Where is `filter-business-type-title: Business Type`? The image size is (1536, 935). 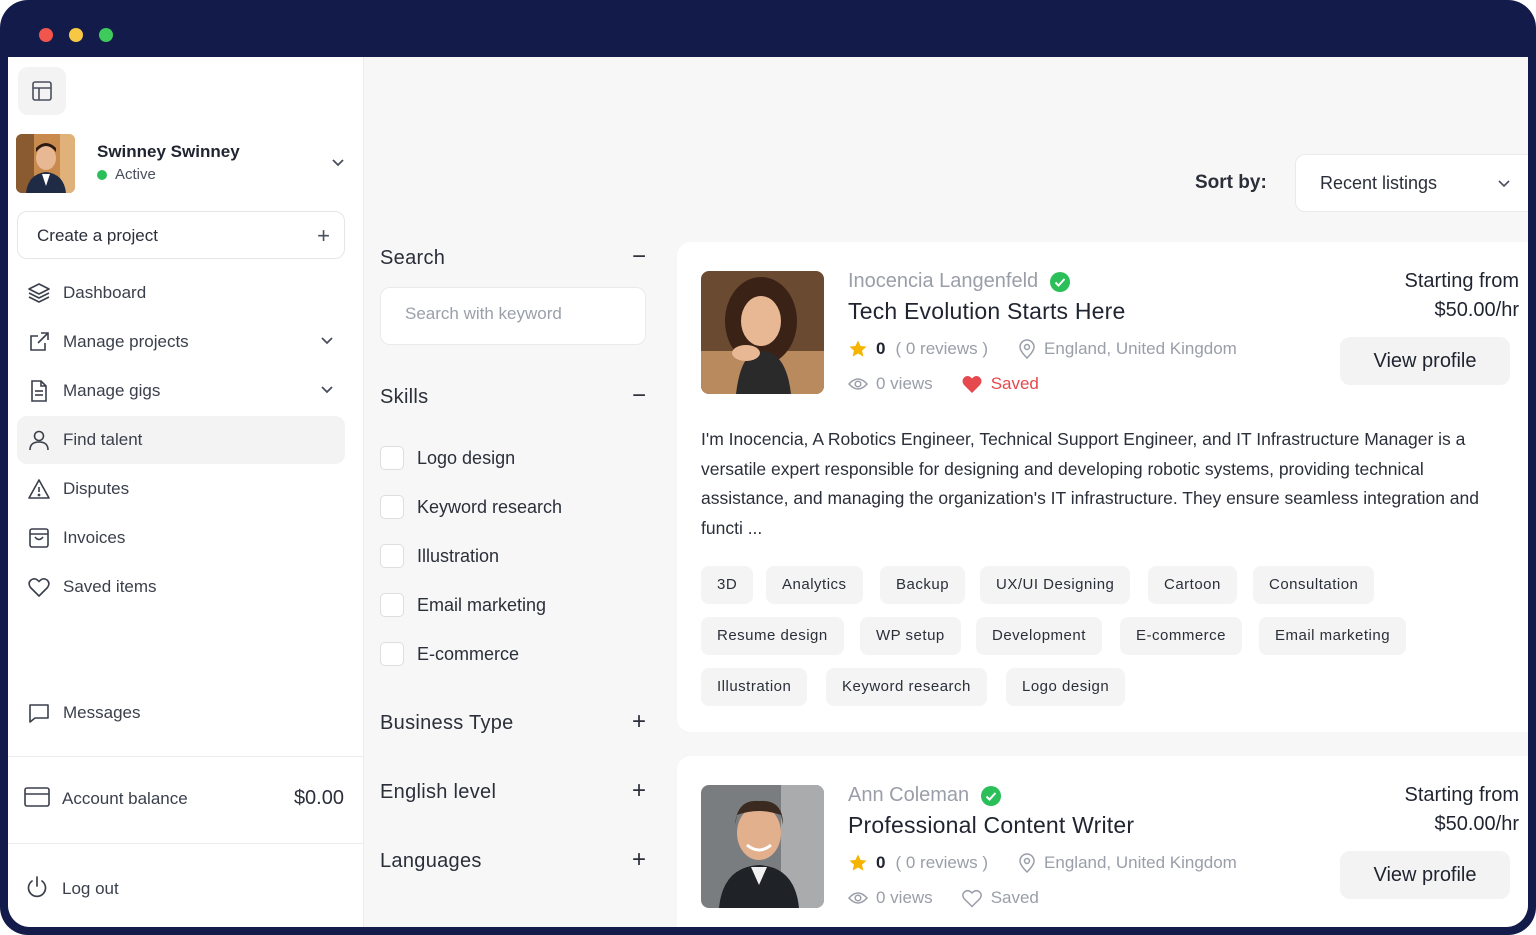 filter-business-type-title: Business Type is located at coordinates (447, 723).